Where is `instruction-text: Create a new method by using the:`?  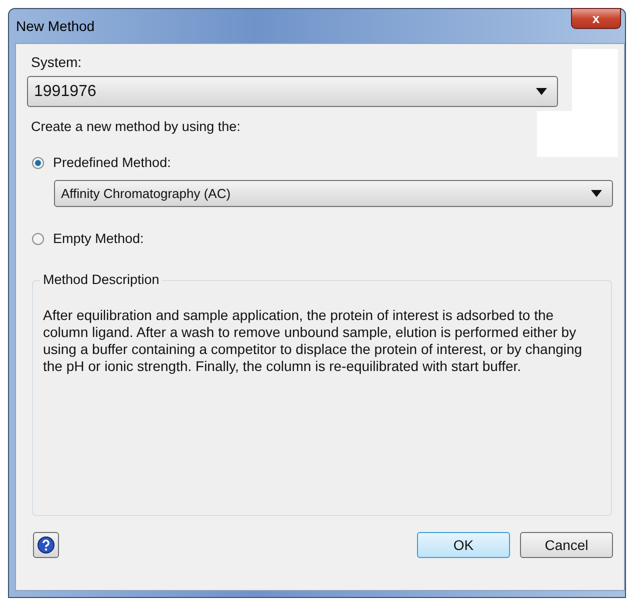
instruction-text: Create a new method by using the: is located at coordinates (136, 126).